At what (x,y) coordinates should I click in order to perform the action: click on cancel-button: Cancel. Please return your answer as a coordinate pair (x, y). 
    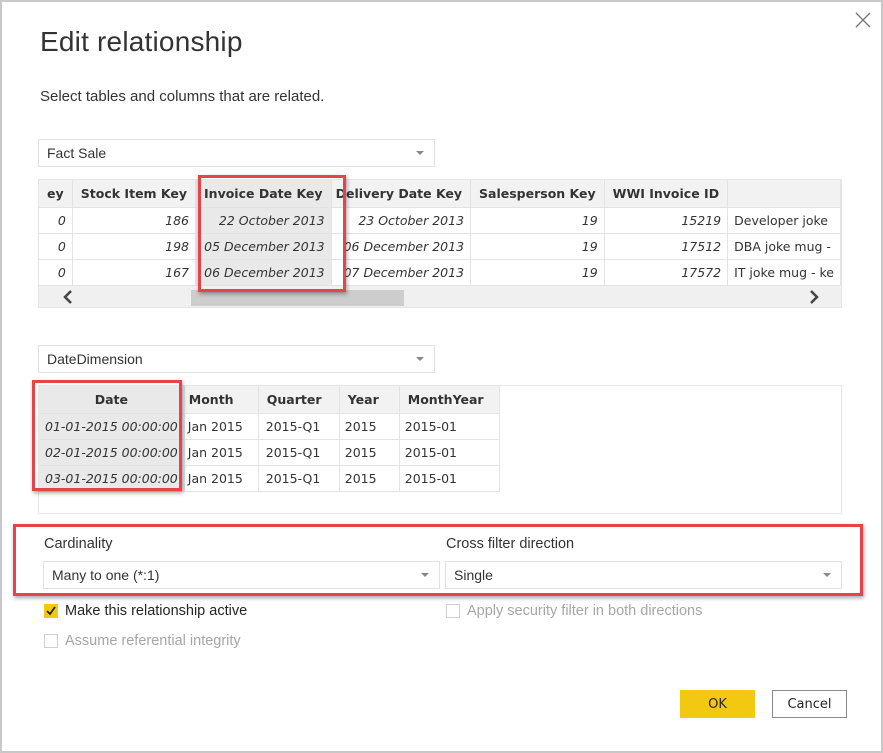
    Looking at the image, I should click on (809, 704).